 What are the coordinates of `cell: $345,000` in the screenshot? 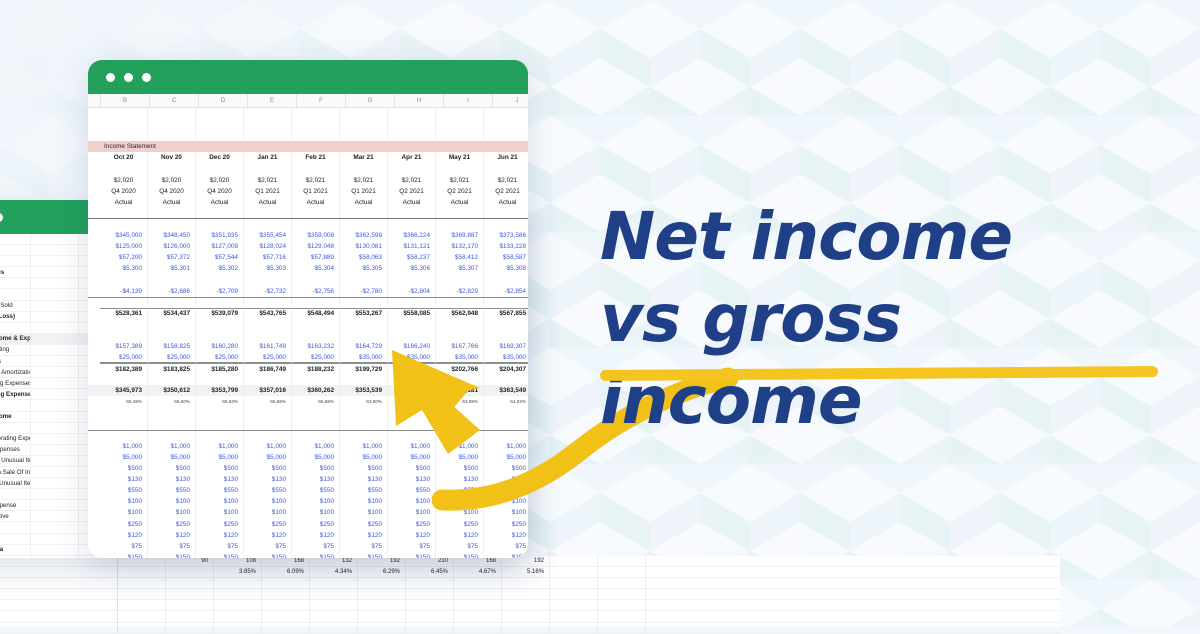 It's located at (124, 236).